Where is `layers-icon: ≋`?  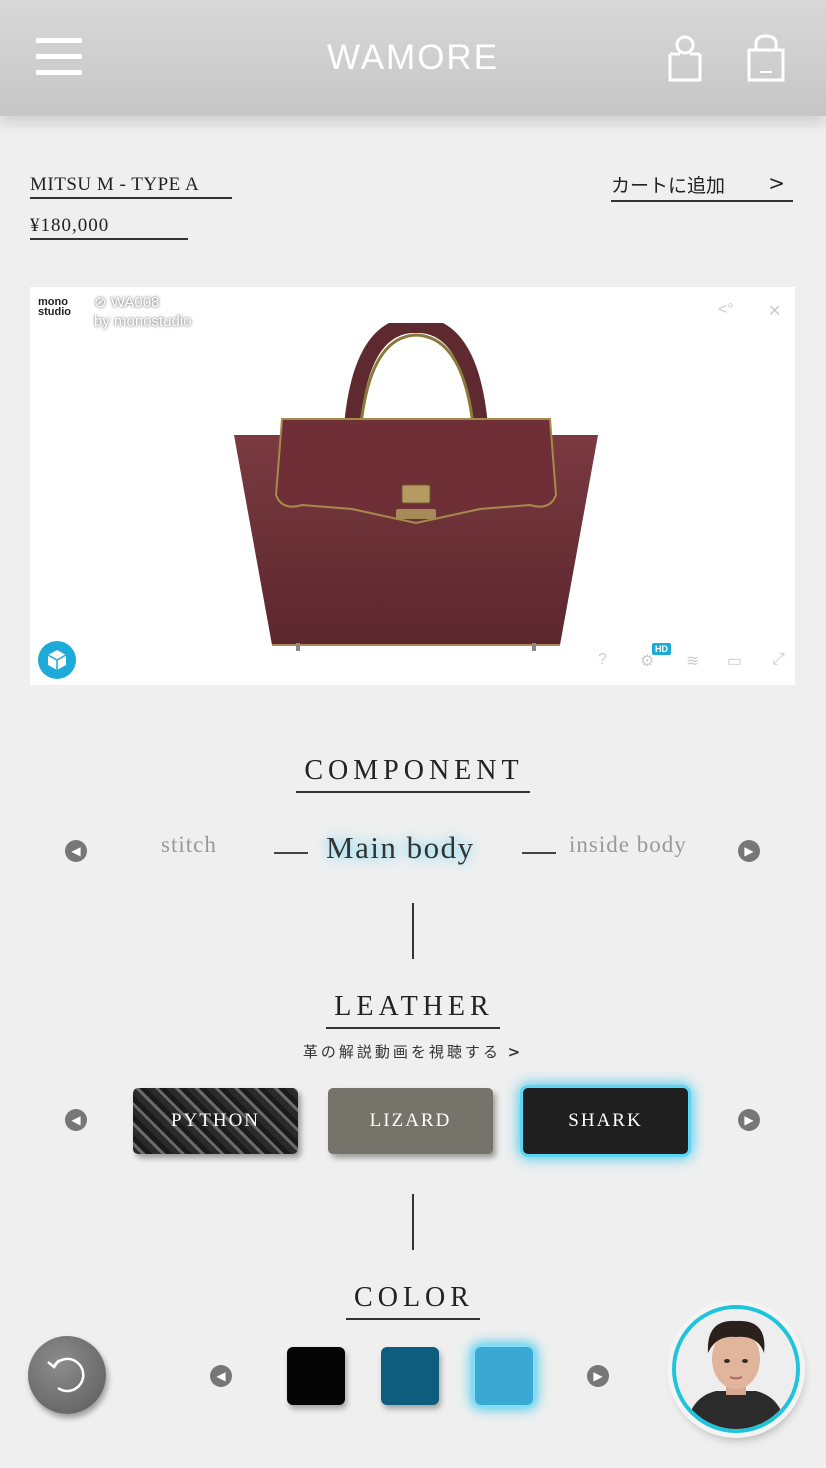 layers-icon: ≋ is located at coordinates (692, 661).